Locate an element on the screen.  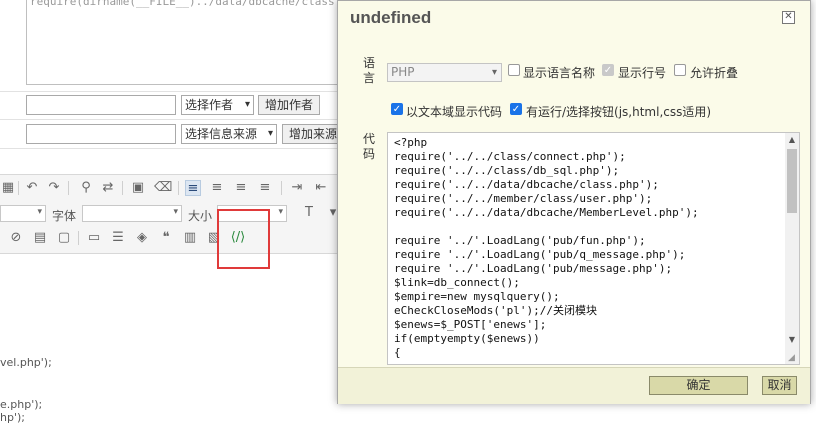
source-input is located at coordinates (101, 134).